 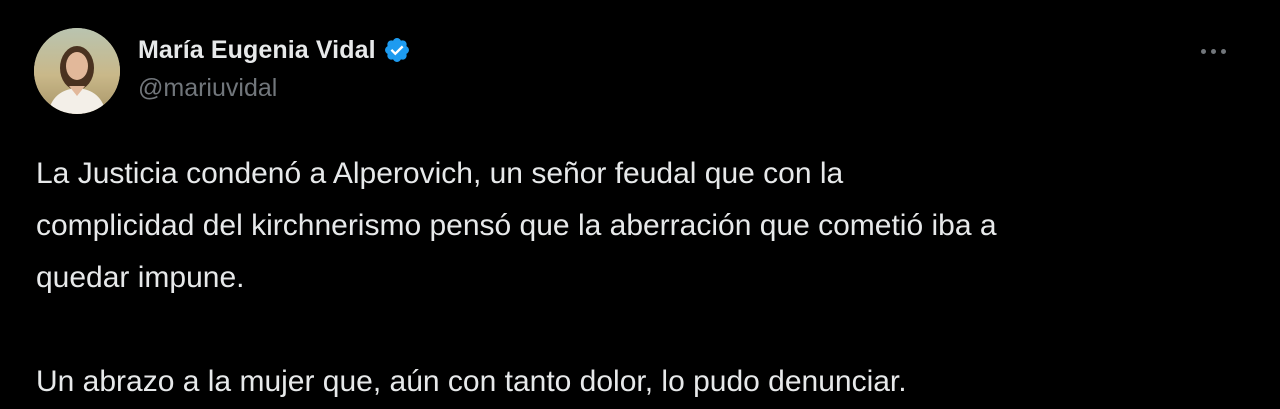 What do you see at coordinates (396, 50) in the screenshot?
I see `verified-badge-icon` at bounding box center [396, 50].